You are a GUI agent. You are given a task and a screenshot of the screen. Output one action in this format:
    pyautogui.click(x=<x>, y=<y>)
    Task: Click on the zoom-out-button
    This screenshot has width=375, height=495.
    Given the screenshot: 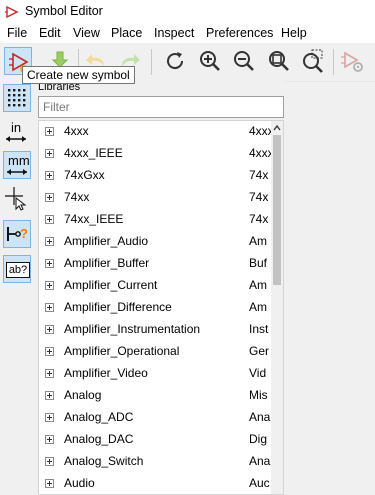 What is the action you would take?
    pyautogui.click(x=244, y=61)
    